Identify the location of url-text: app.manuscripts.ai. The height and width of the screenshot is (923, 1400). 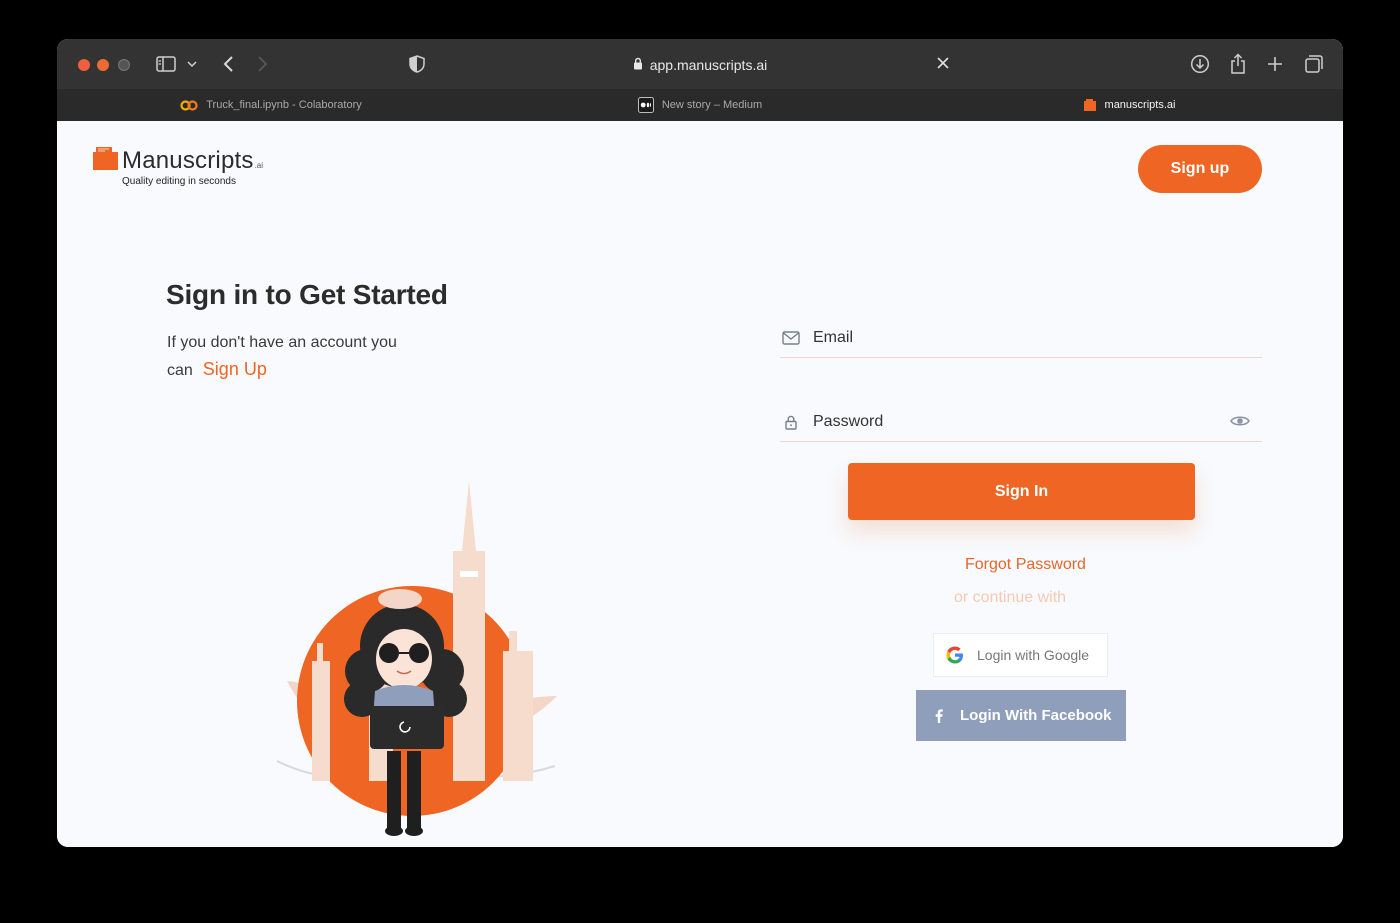
(708, 65).